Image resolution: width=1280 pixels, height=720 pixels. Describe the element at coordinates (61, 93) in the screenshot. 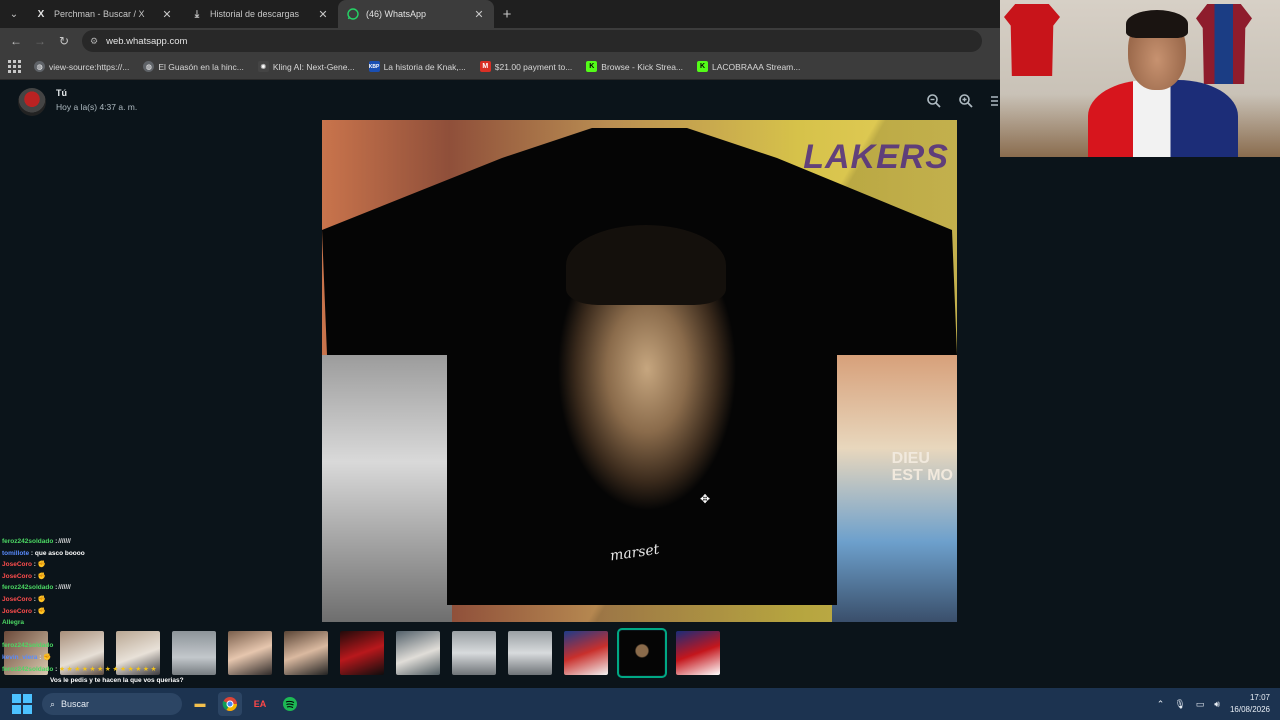

I see `sender-name: Tú` at that location.